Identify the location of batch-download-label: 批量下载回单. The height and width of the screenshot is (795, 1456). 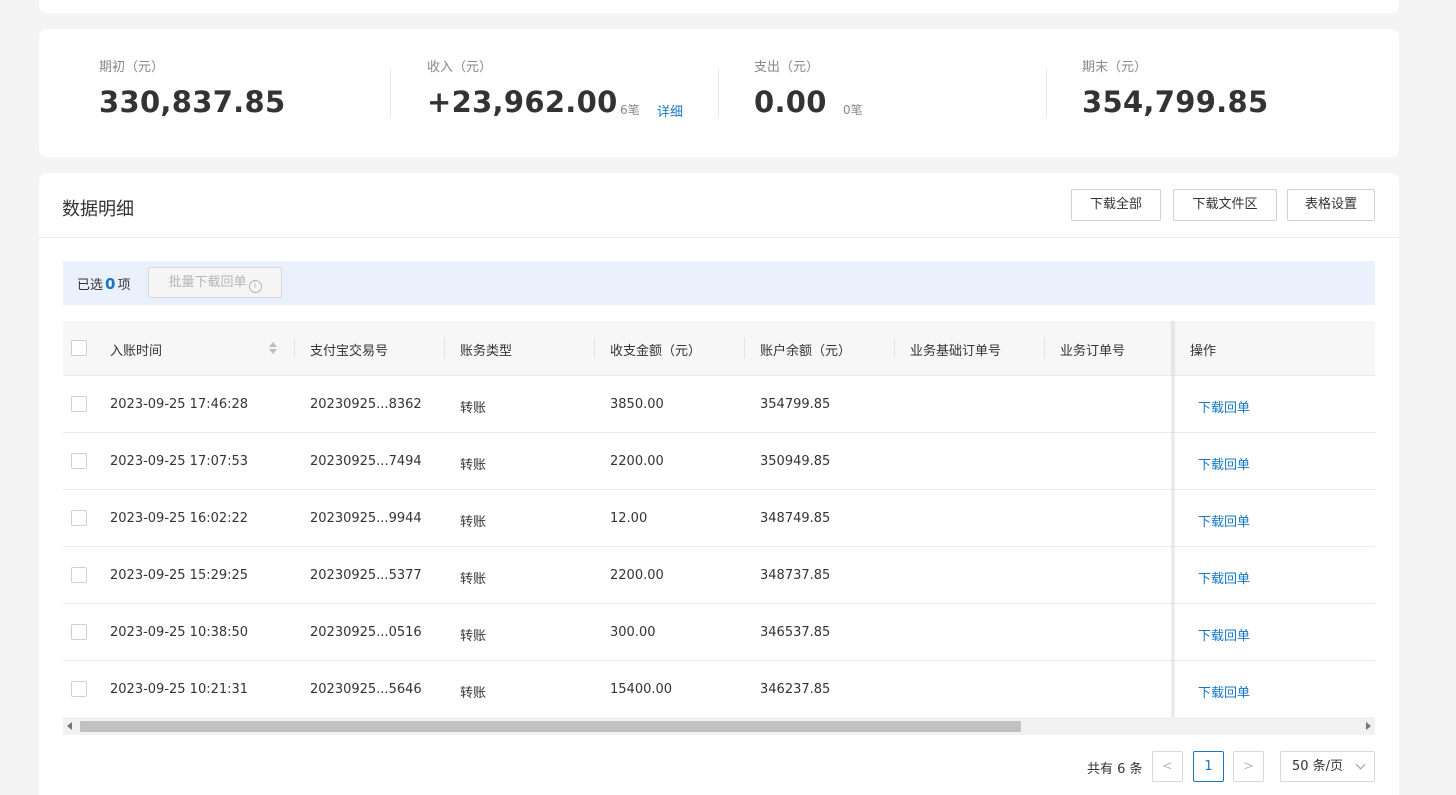
(207, 282).